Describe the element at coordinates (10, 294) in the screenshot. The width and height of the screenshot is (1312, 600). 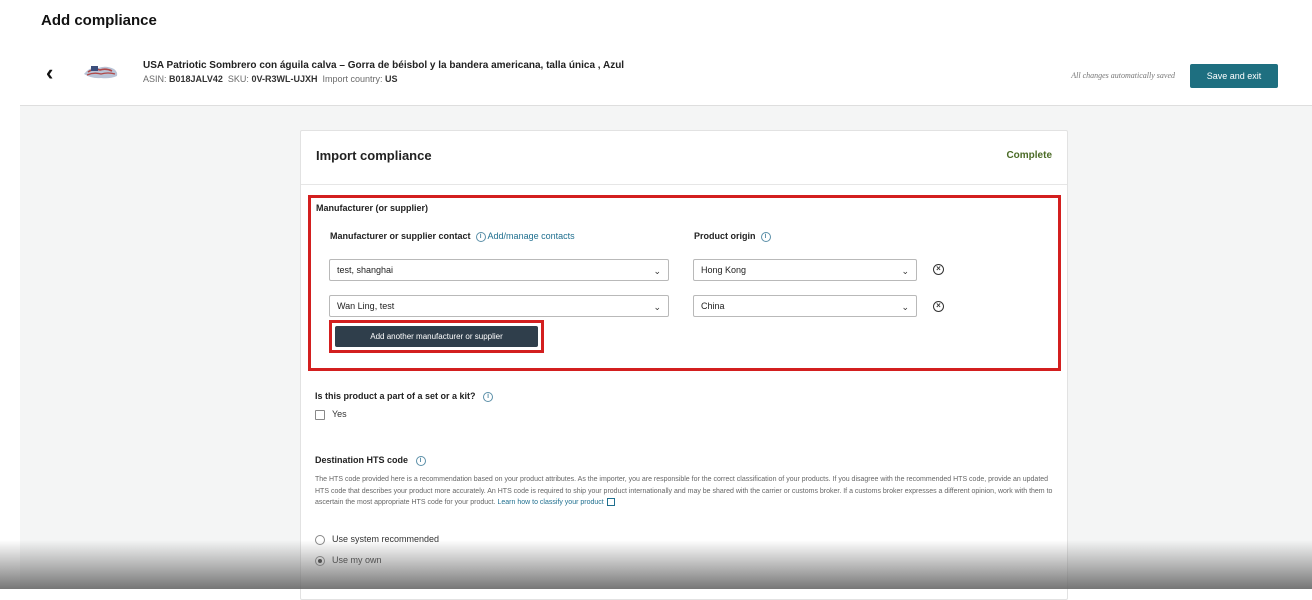
I see `left-rail` at that location.